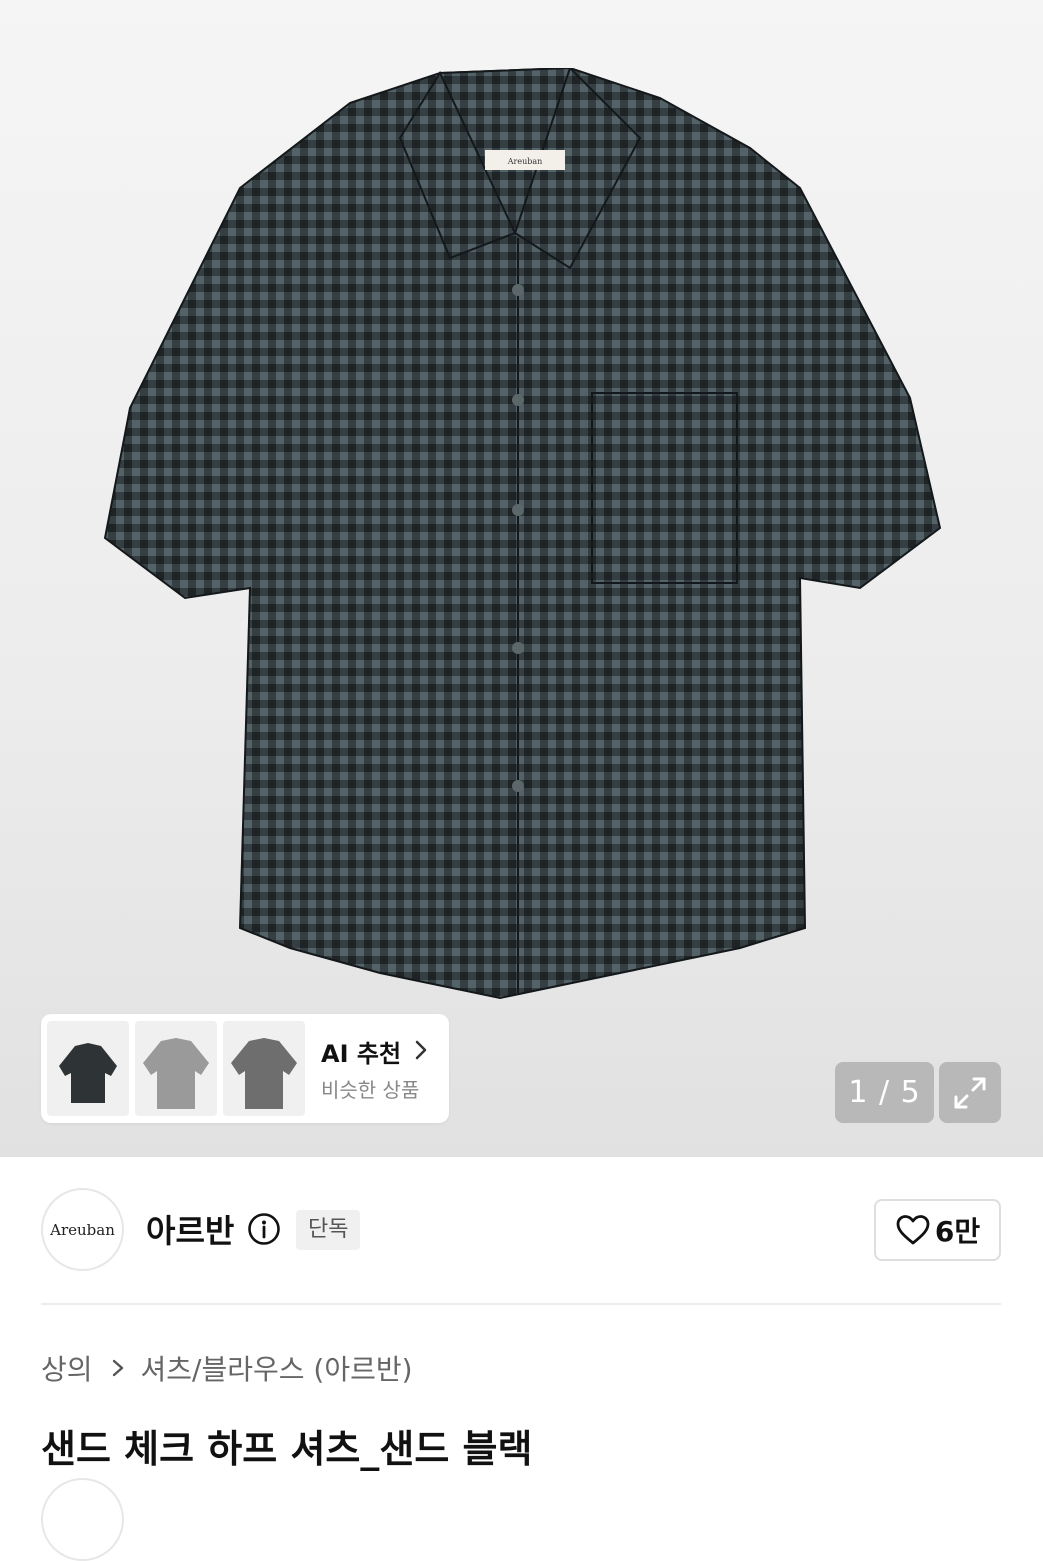 The height and width of the screenshot is (1561, 1043). I want to click on partial-avatar, so click(82, 1519).